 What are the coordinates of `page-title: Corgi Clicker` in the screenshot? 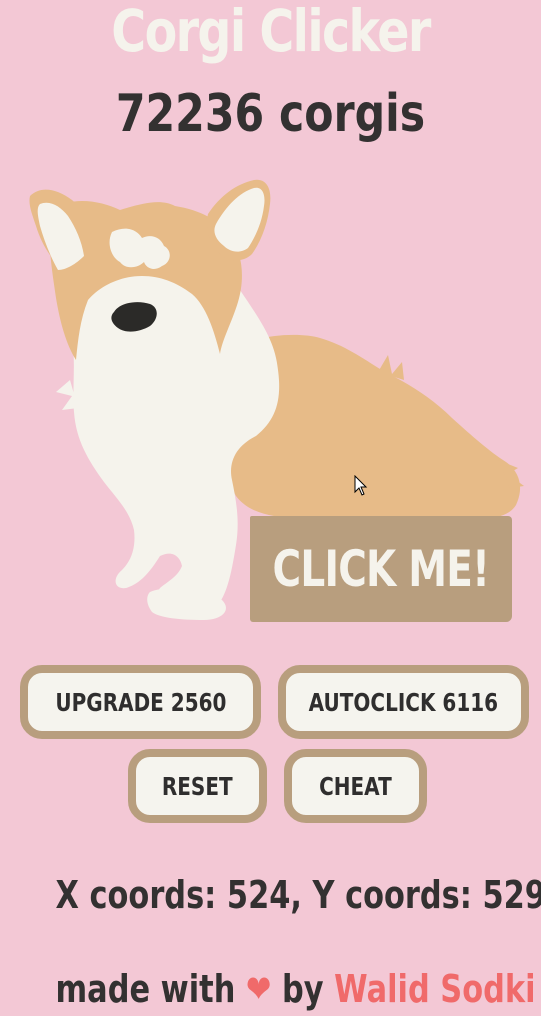 It's located at (271, 34).